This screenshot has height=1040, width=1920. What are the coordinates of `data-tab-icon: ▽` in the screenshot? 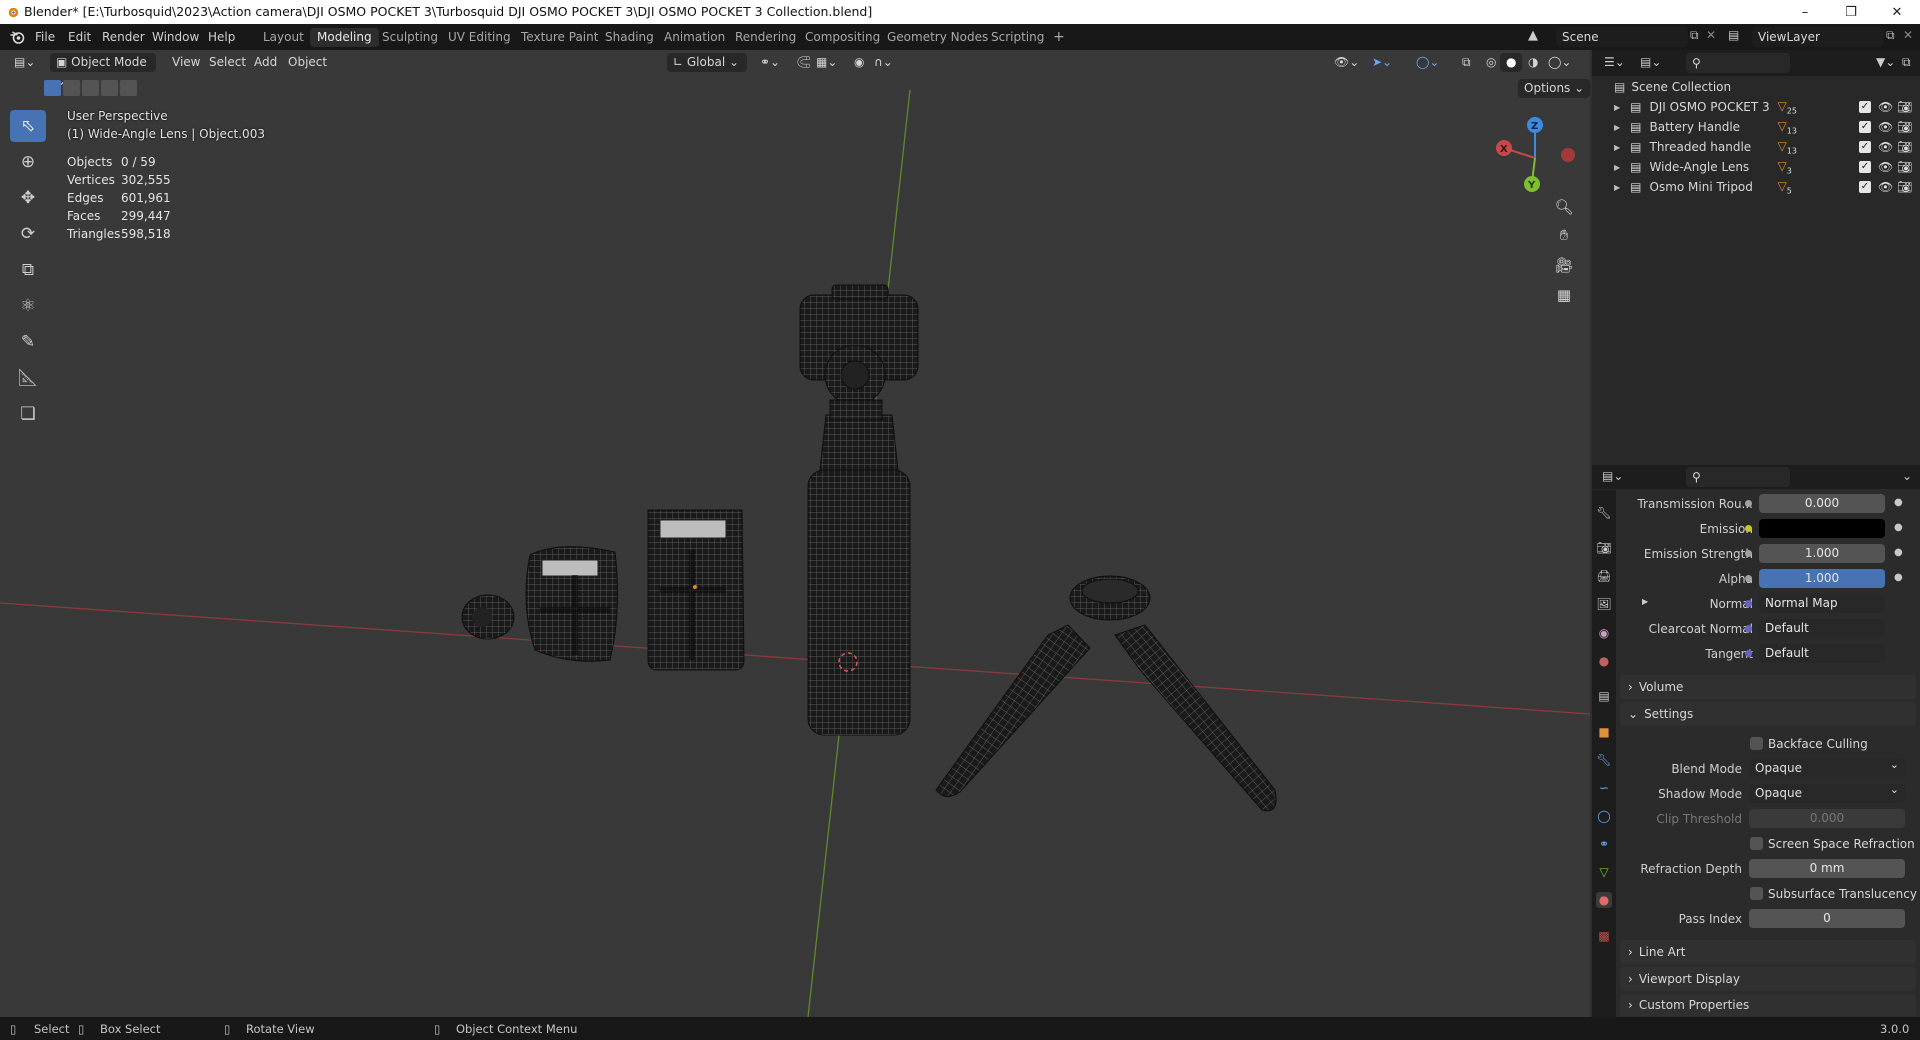 It's located at (1604, 872).